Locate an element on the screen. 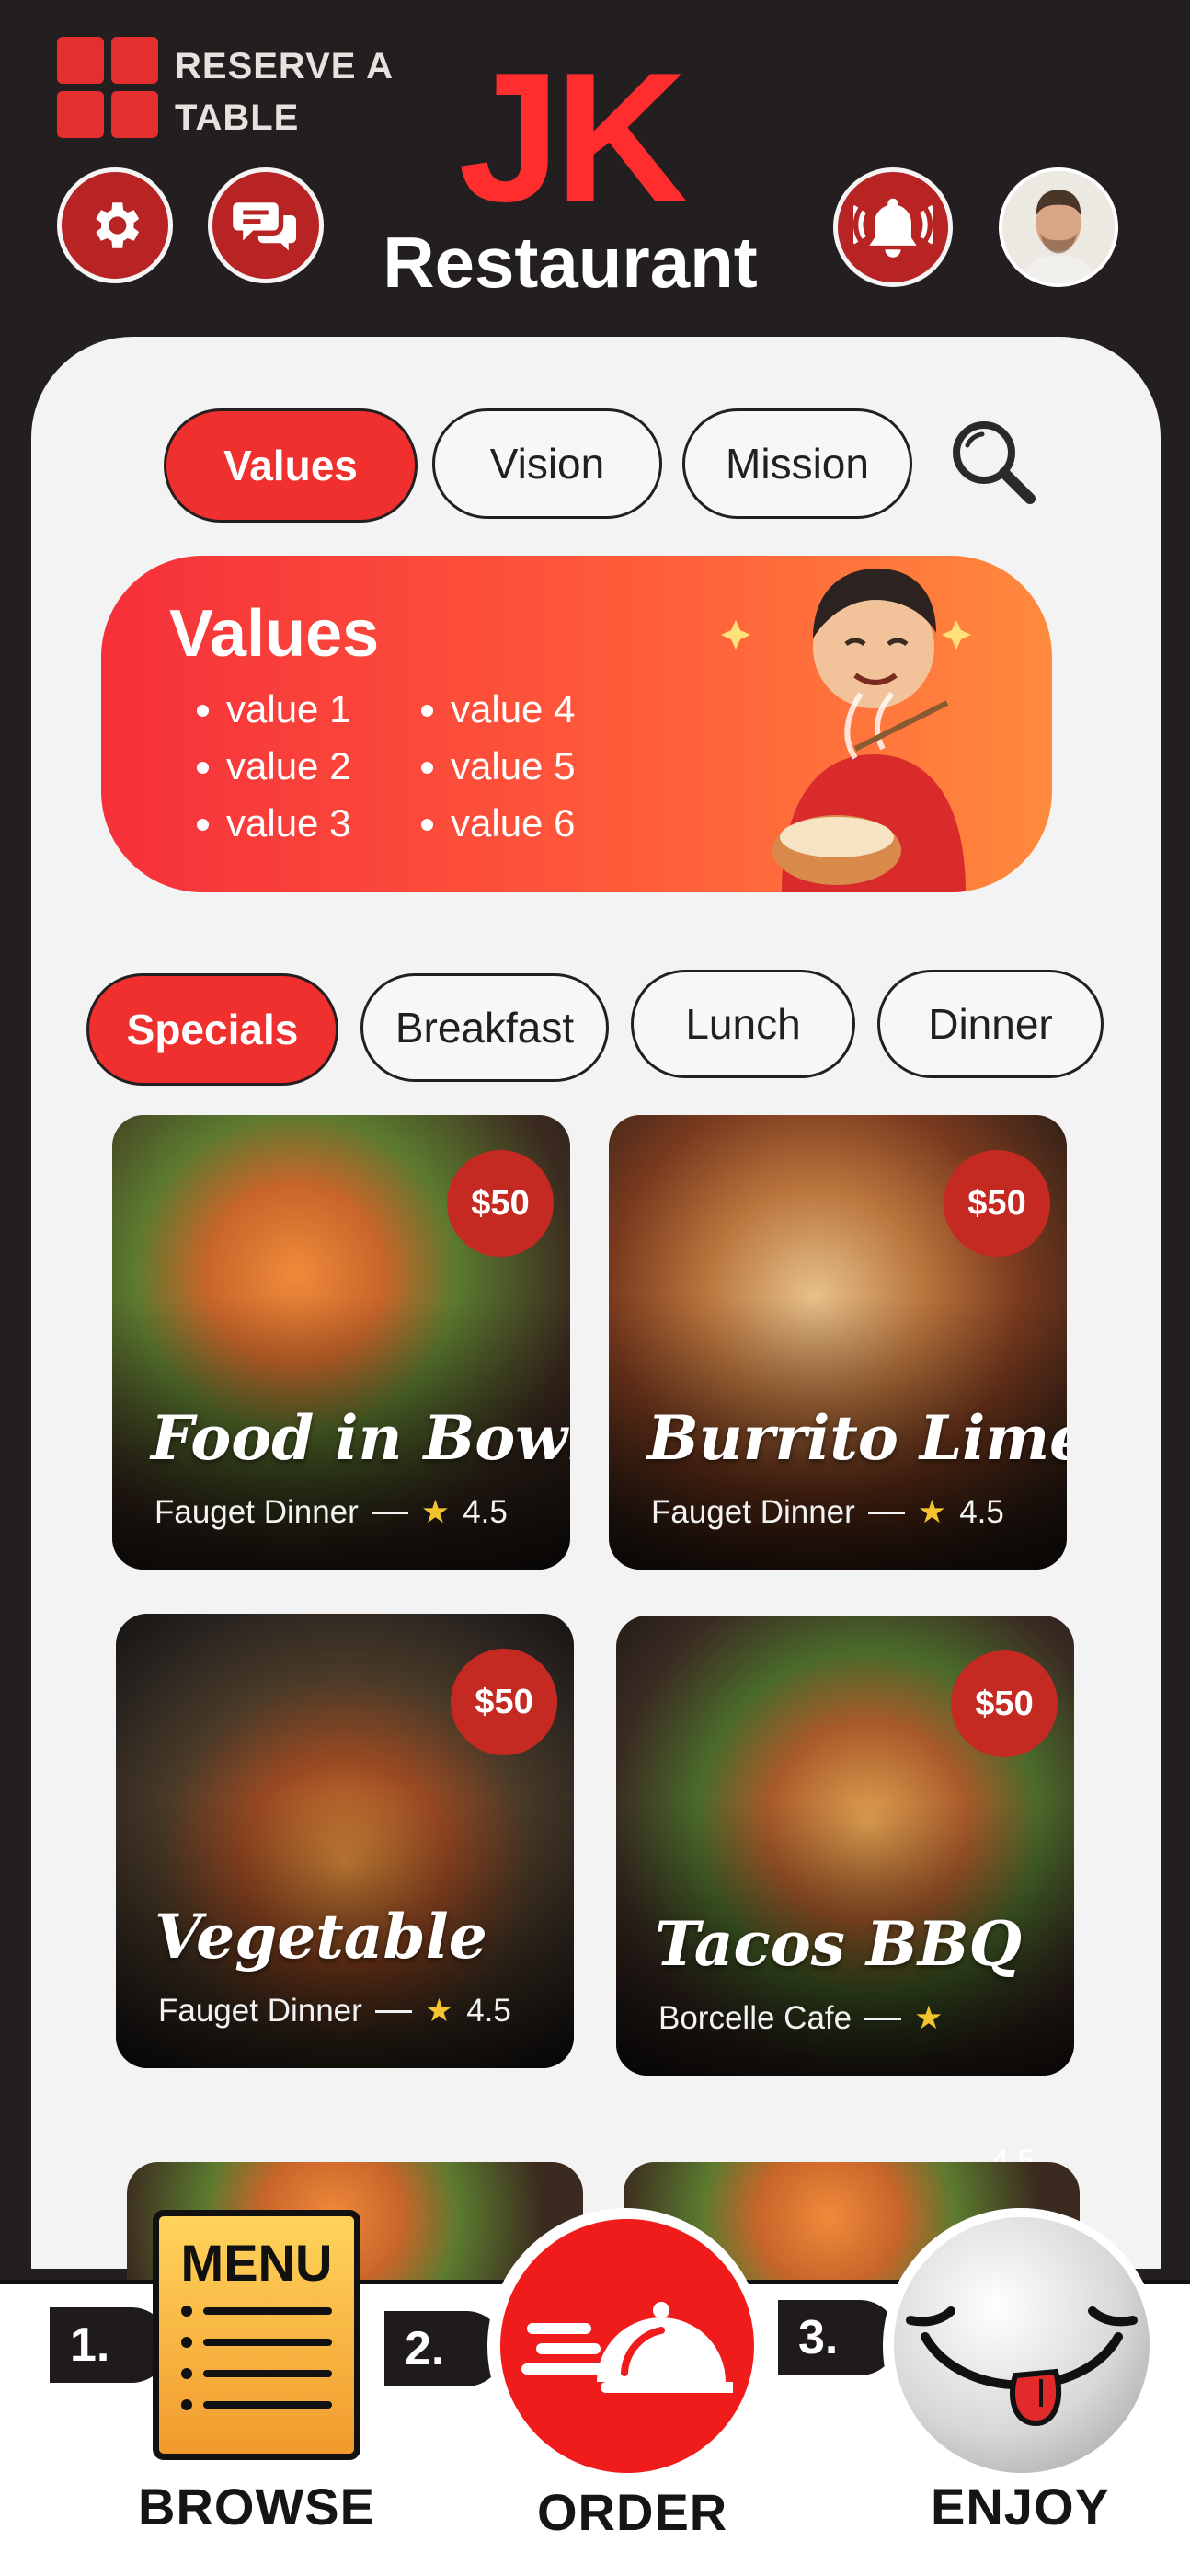 This screenshot has width=1190, height=2576. chef-character-illustration is located at coordinates (846, 730).